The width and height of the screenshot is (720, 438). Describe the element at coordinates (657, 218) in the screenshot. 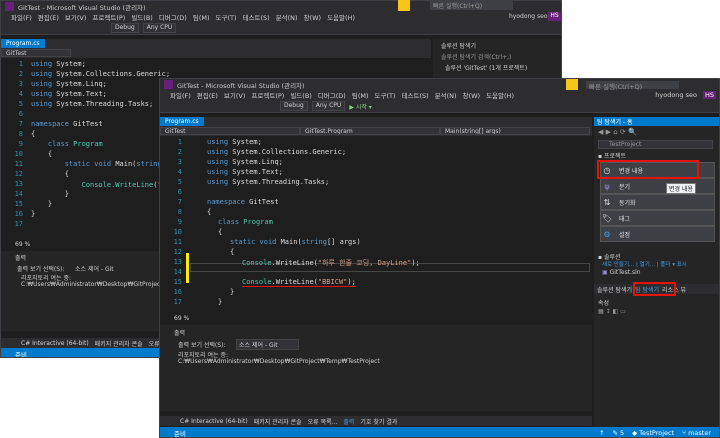

I see `team-item-tags: 🏷 태그` at that location.